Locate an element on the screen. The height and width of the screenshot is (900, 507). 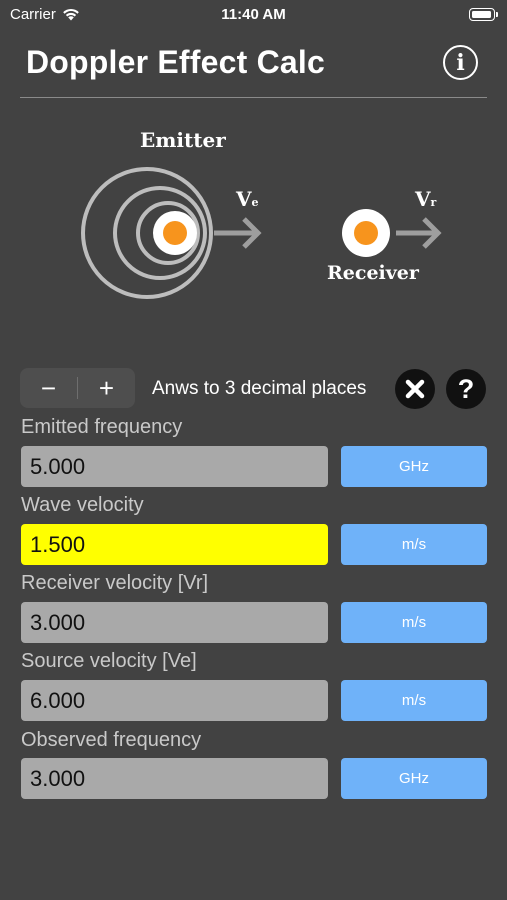
status-bar: Carrier 11:40 AM is located at coordinates (253, 15).